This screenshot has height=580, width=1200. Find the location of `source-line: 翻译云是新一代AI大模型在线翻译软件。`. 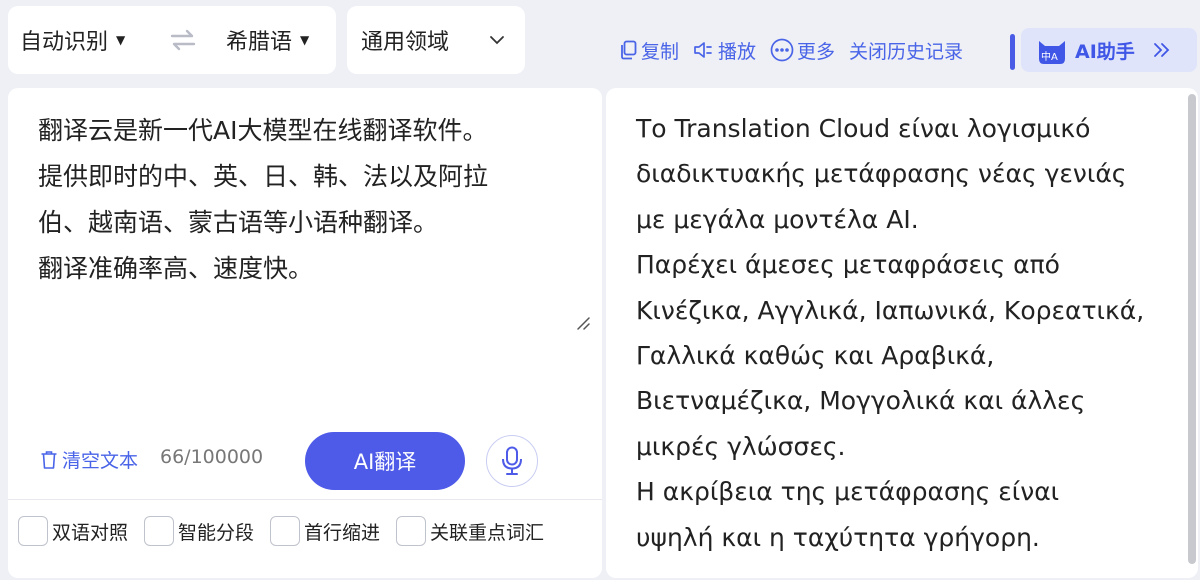

source-line: 翻译云是新一代AI大模型在线翻译软件。 is located at coordinates (263, 130).